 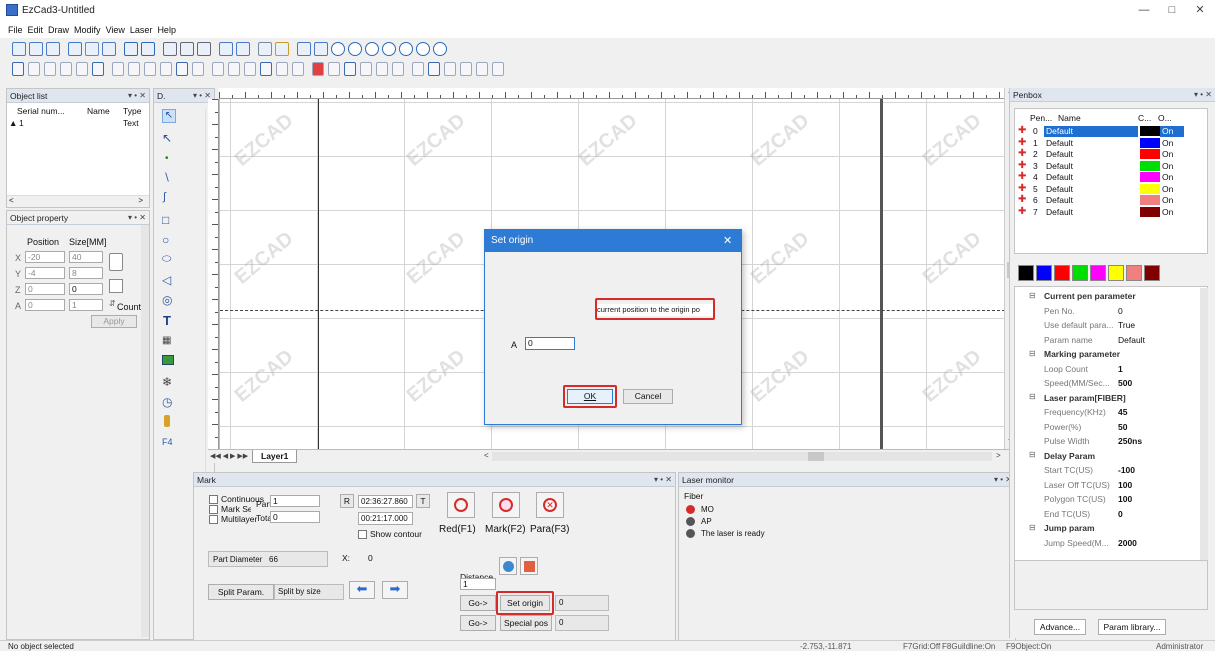 I want to click on pen-row: ✚ 3 Default On, so click(x=1110, y=166).